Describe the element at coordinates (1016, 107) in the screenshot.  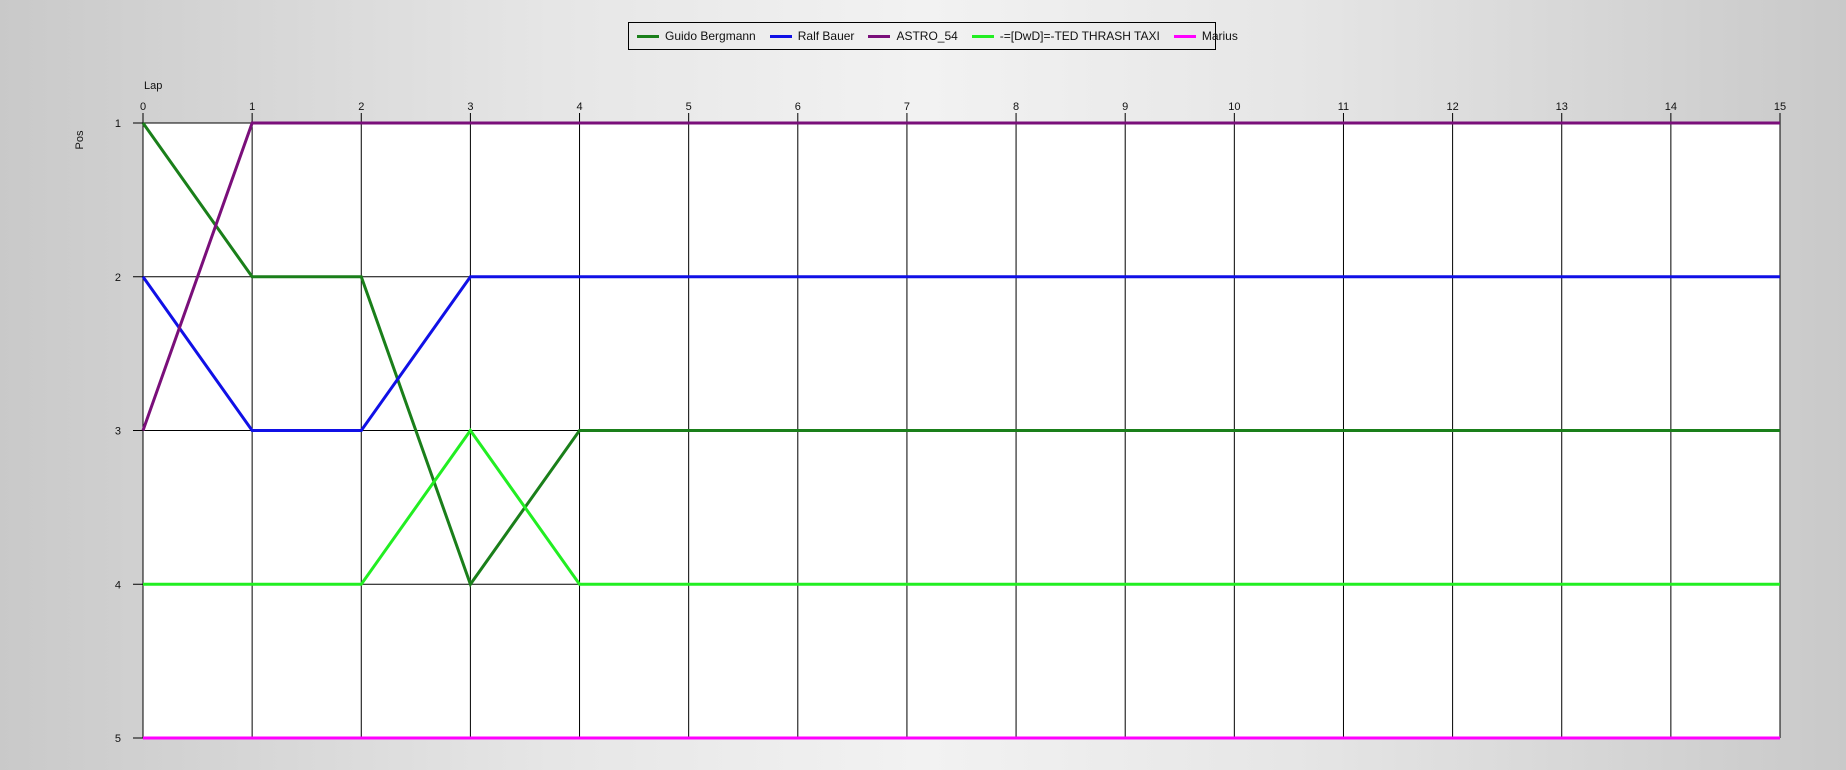
I see `x-tick-label: 8` at that location.